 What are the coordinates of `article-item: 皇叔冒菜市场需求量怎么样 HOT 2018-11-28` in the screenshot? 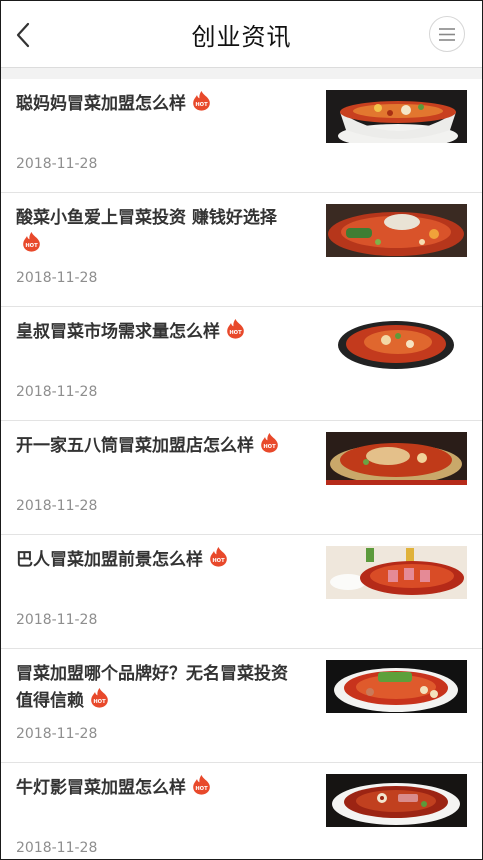 It's located at (241, 364).